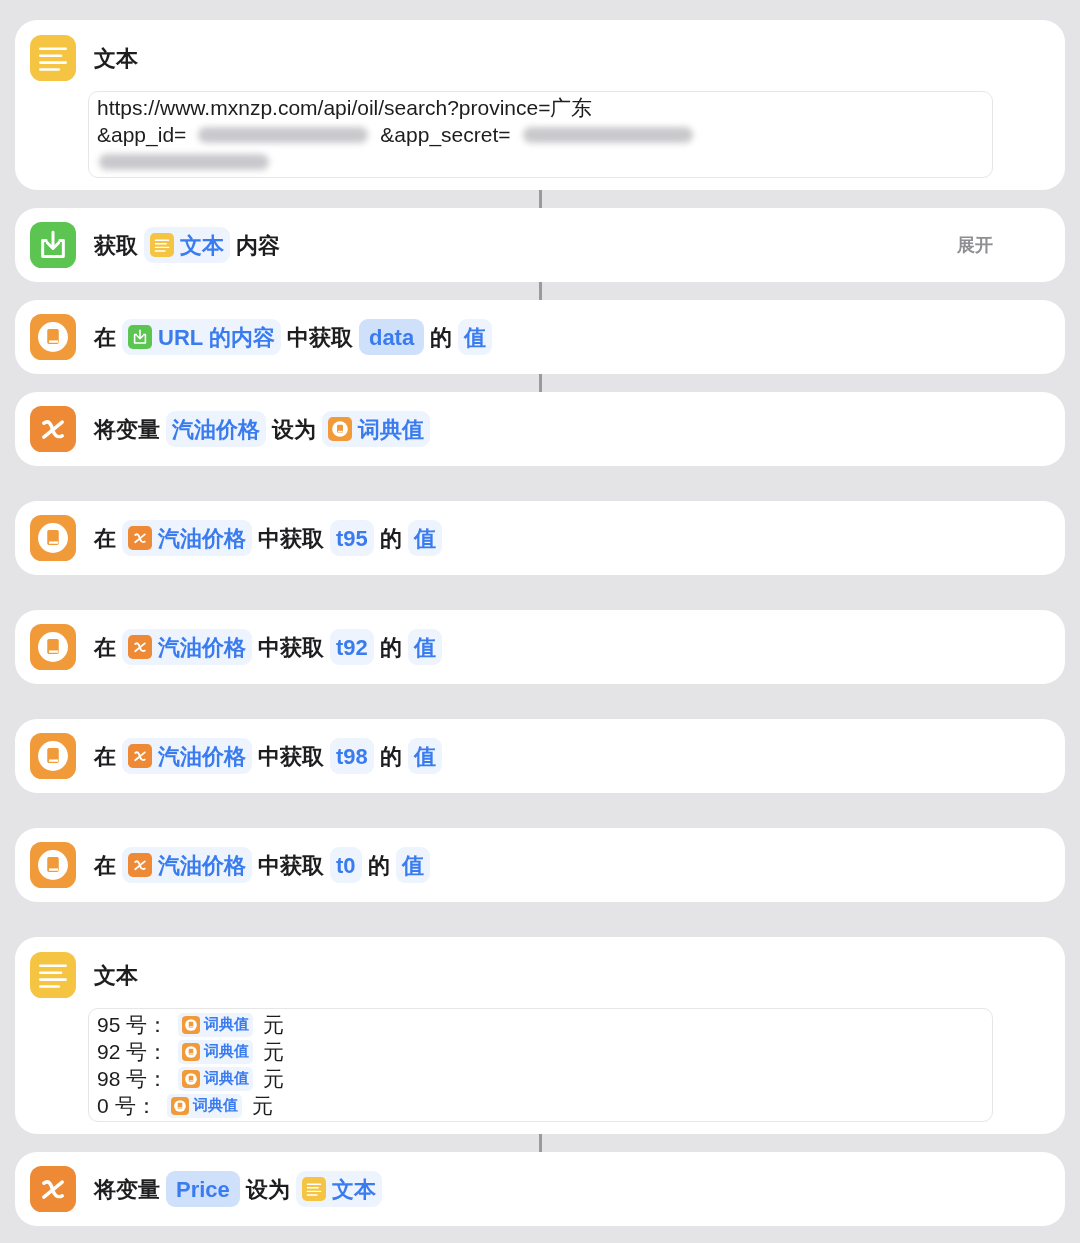 This screenshot has width=1080, height=1243. Describe the element at coordinates (345, 107) in the screenshot. I see `text-content: https://www.mxnzp.com/api/oil/search?province=广东` at that location.